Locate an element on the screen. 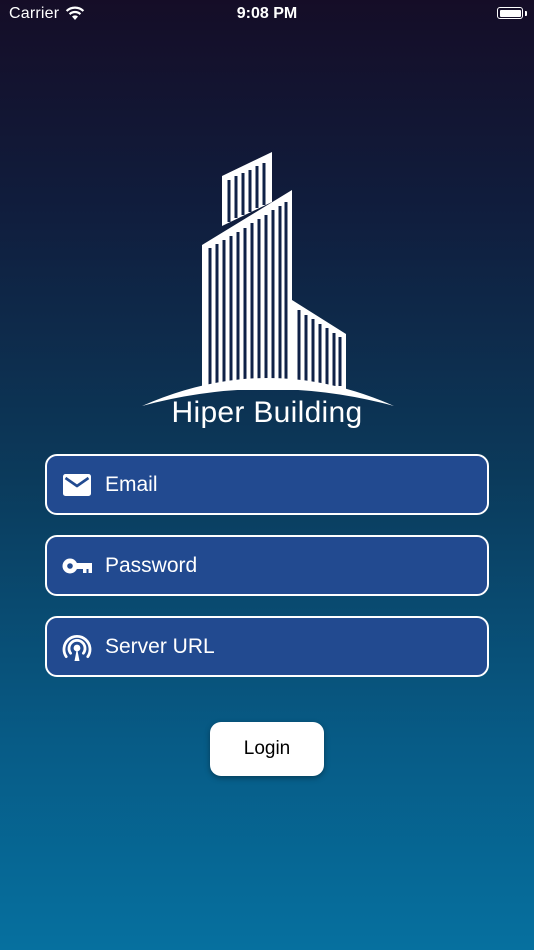 The image size is (534, 950). server-url-input is located at coordinates (291, 646).